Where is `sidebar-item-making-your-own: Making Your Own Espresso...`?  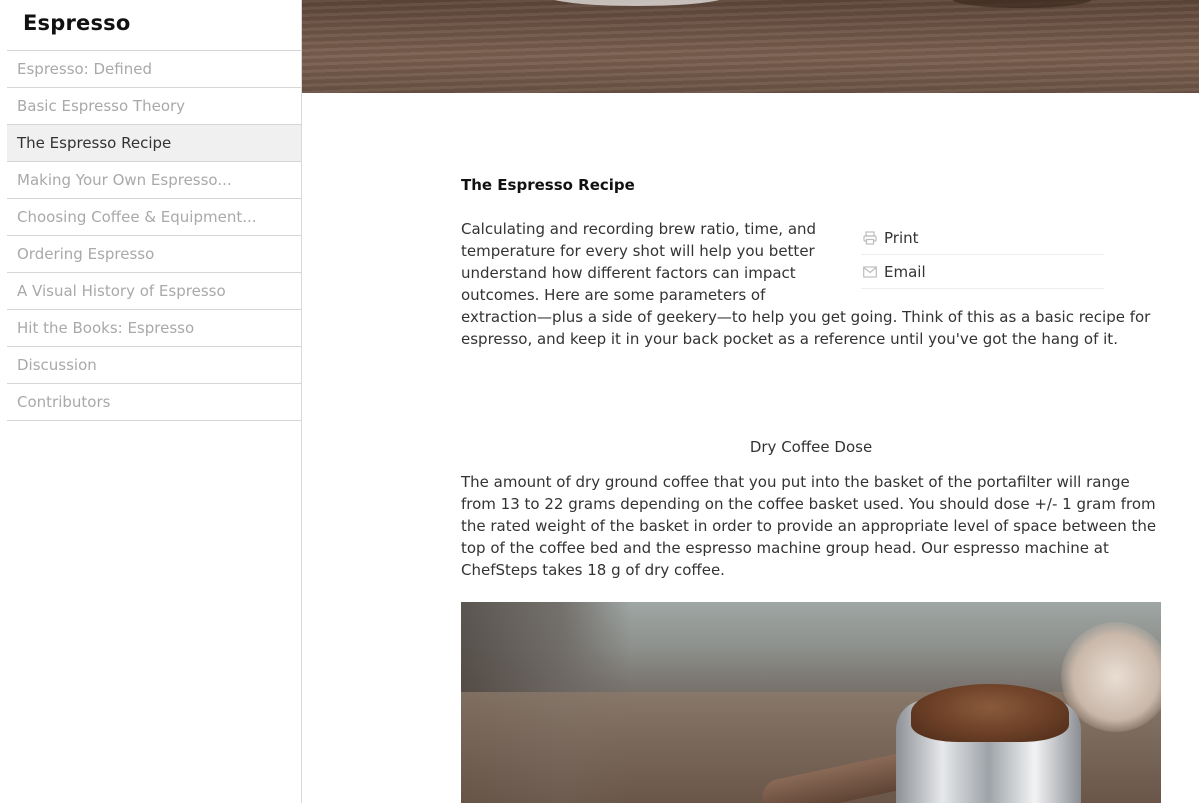 sidebar-item-making-your-own: Making Your Own Espresso... is located at coordinates (154, 179).